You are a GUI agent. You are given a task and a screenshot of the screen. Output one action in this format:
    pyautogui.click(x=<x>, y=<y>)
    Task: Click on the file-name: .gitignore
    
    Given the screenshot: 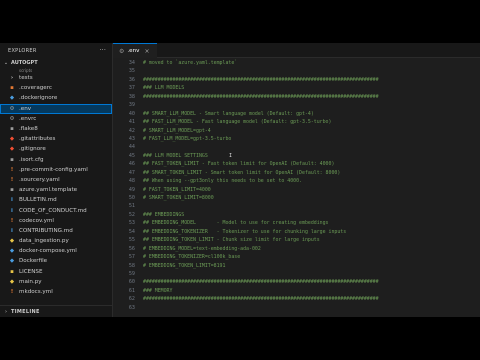 What is the action you would take?
    pyautogui.click(x=32, y=149)
    